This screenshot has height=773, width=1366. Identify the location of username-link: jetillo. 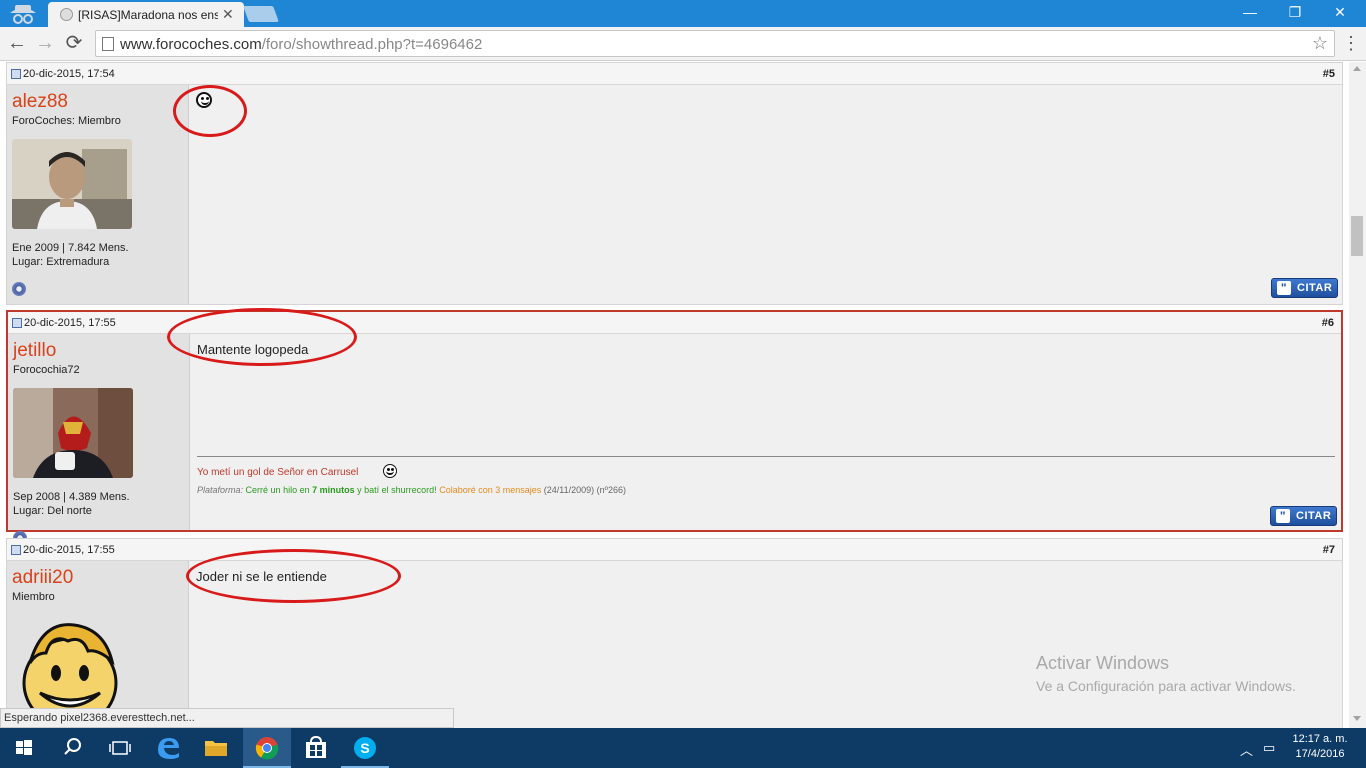
(34, 351).